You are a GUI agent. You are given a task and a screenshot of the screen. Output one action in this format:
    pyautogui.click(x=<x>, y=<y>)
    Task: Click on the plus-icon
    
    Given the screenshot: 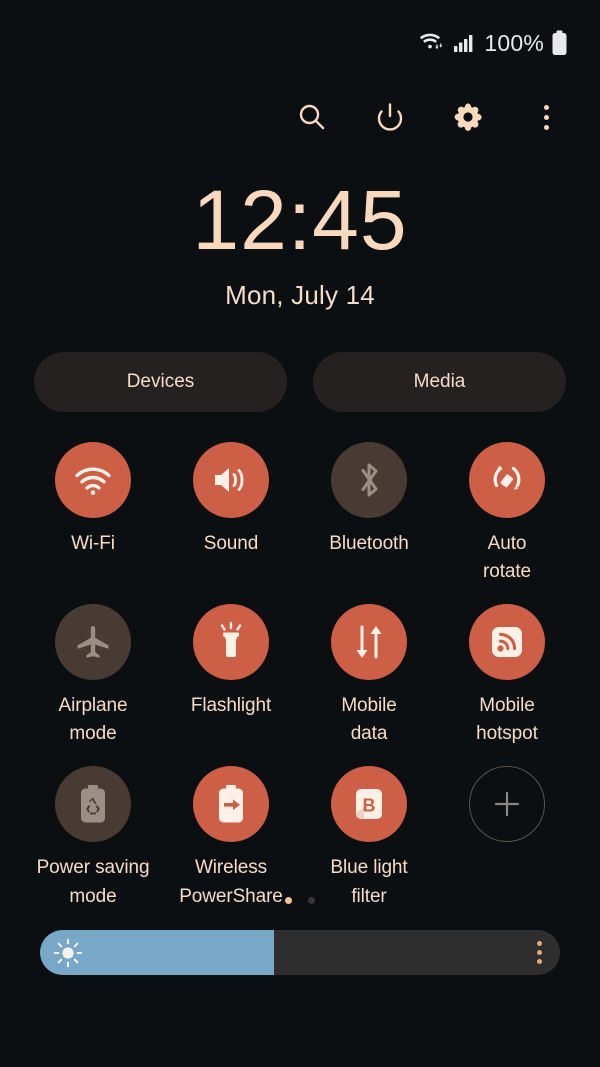 What is the action you would take?
    pyautogui.click(x=507, y=804)
    